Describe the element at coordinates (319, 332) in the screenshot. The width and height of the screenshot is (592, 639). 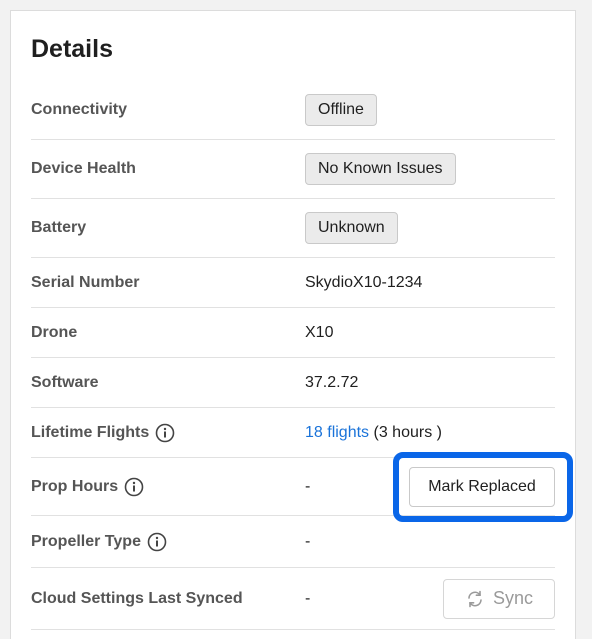
I see `drone-value: X10` at that location.